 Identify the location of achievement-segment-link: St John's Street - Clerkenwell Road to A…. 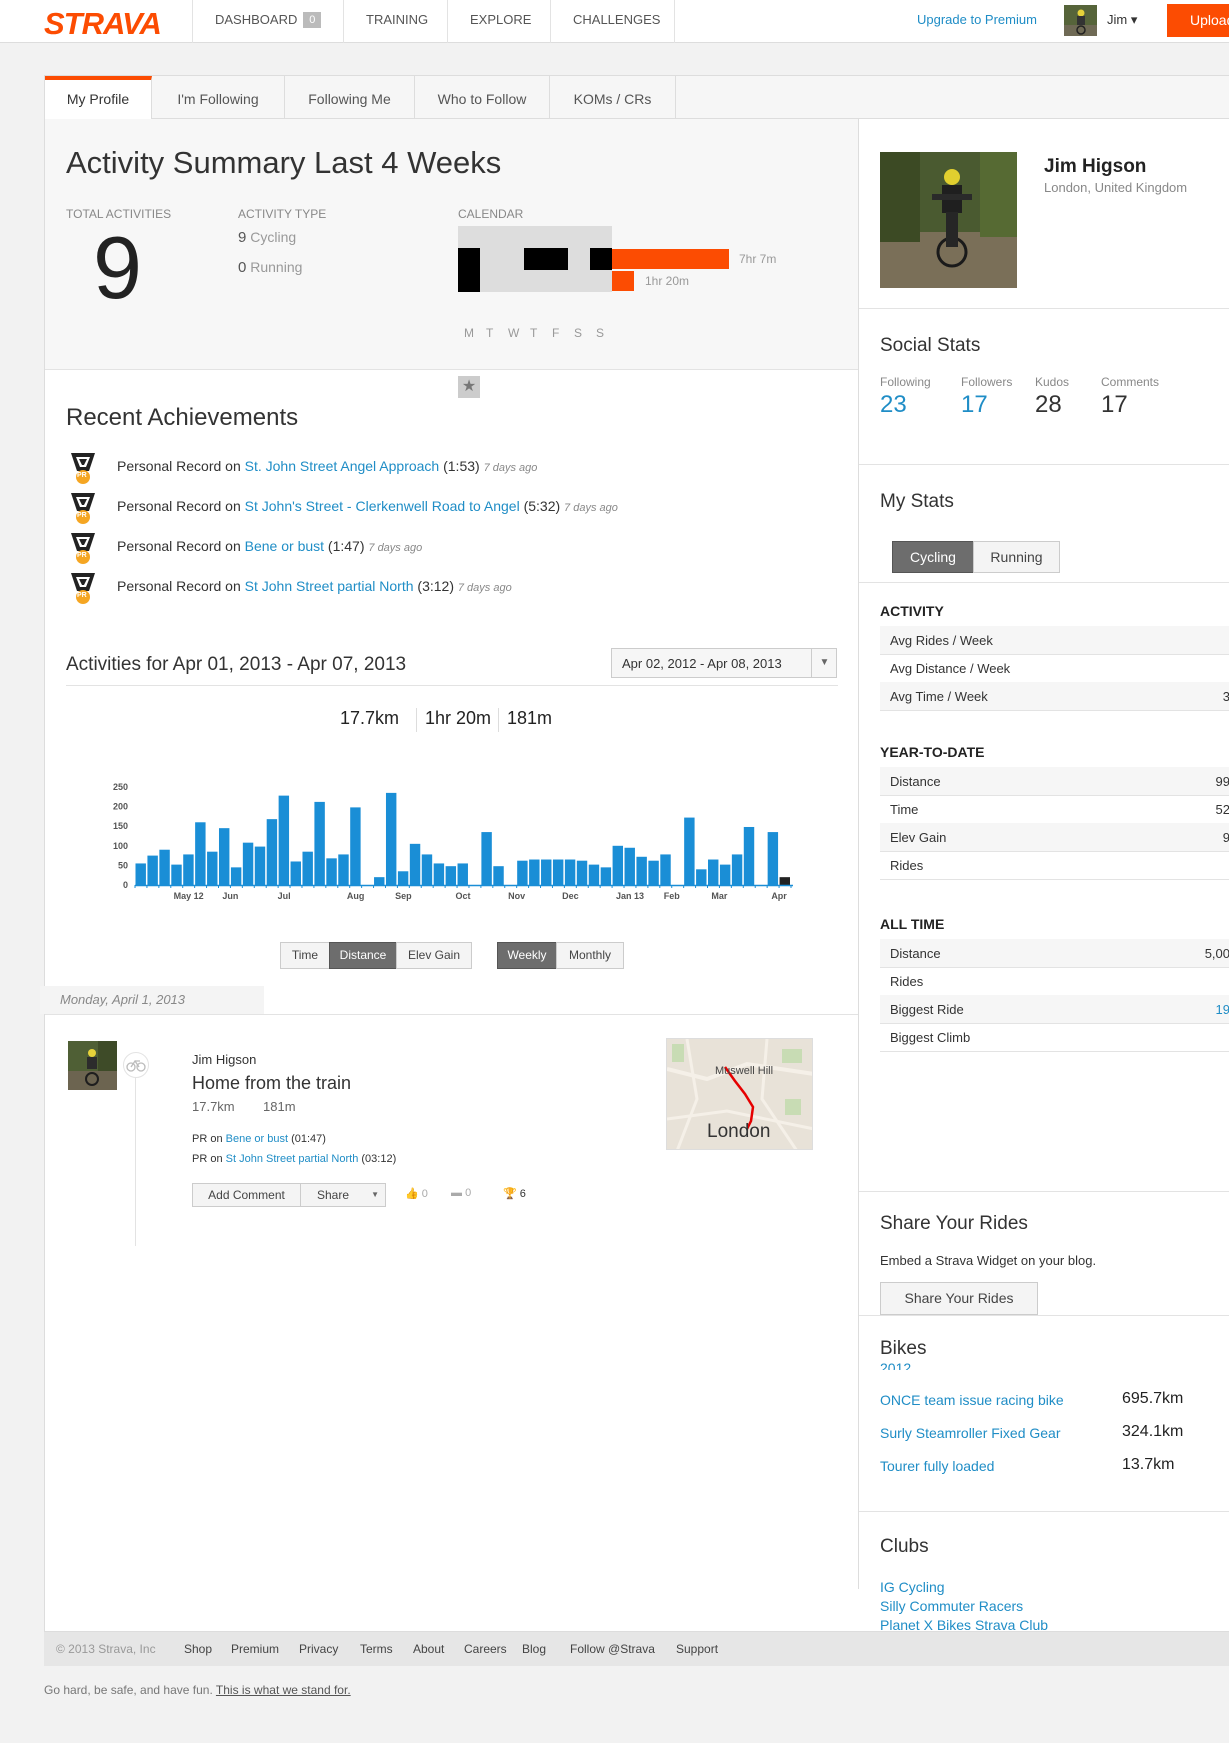
(382, 506).